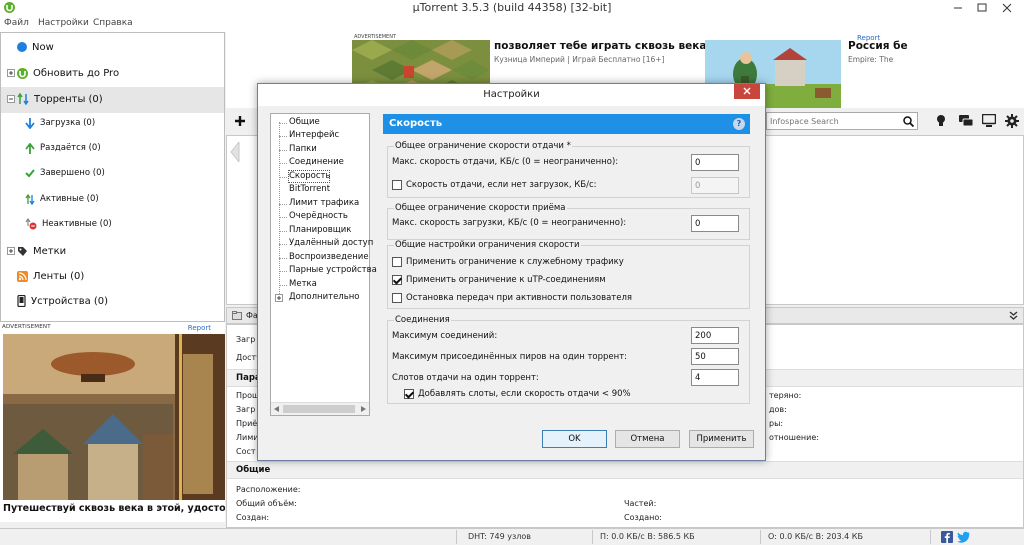 The image size is (1024, 545). Describe the element at coordinates (60, 123) in the screenshot. I see `sidebar-item-downloading: Загрузка (0)` at that location.